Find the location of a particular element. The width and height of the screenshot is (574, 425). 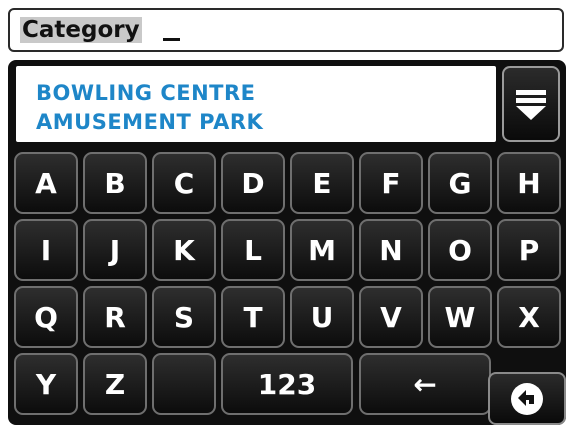

key-z: Z is located at coordinates (115, 384).